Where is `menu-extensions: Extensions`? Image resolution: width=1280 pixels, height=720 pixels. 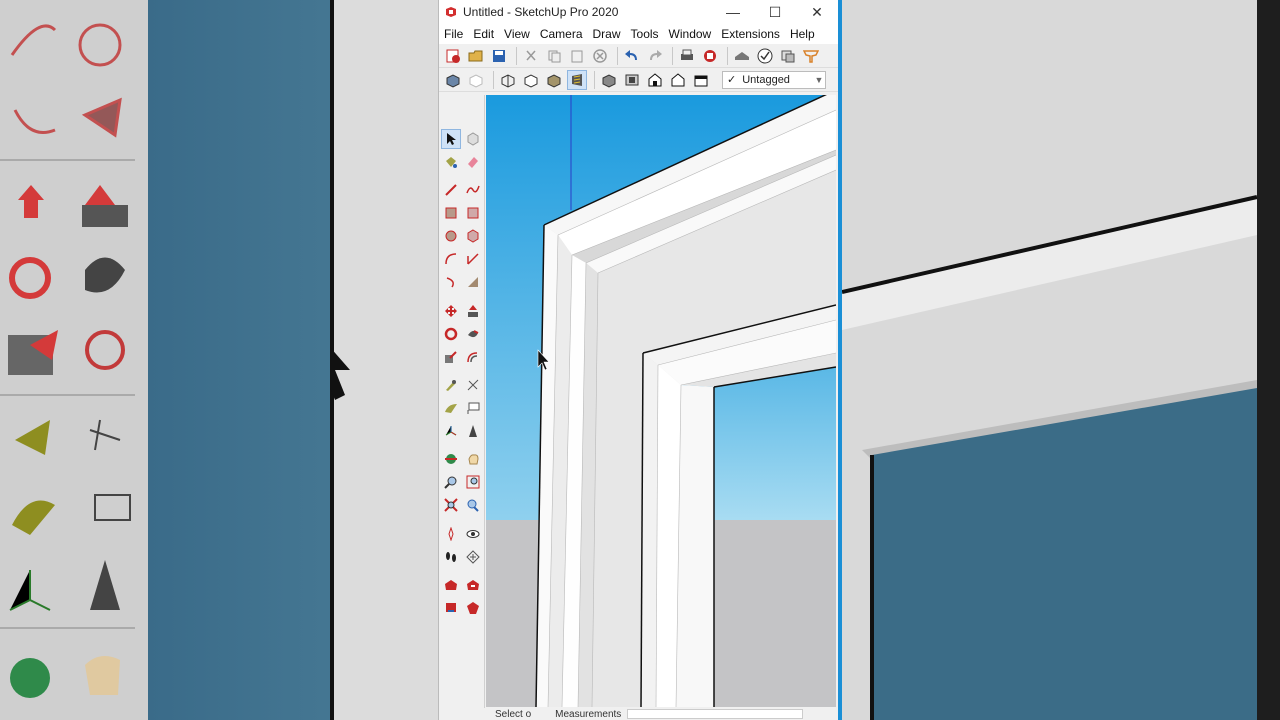
menu-extensions: Extensions is located at coordinates (750, 34).